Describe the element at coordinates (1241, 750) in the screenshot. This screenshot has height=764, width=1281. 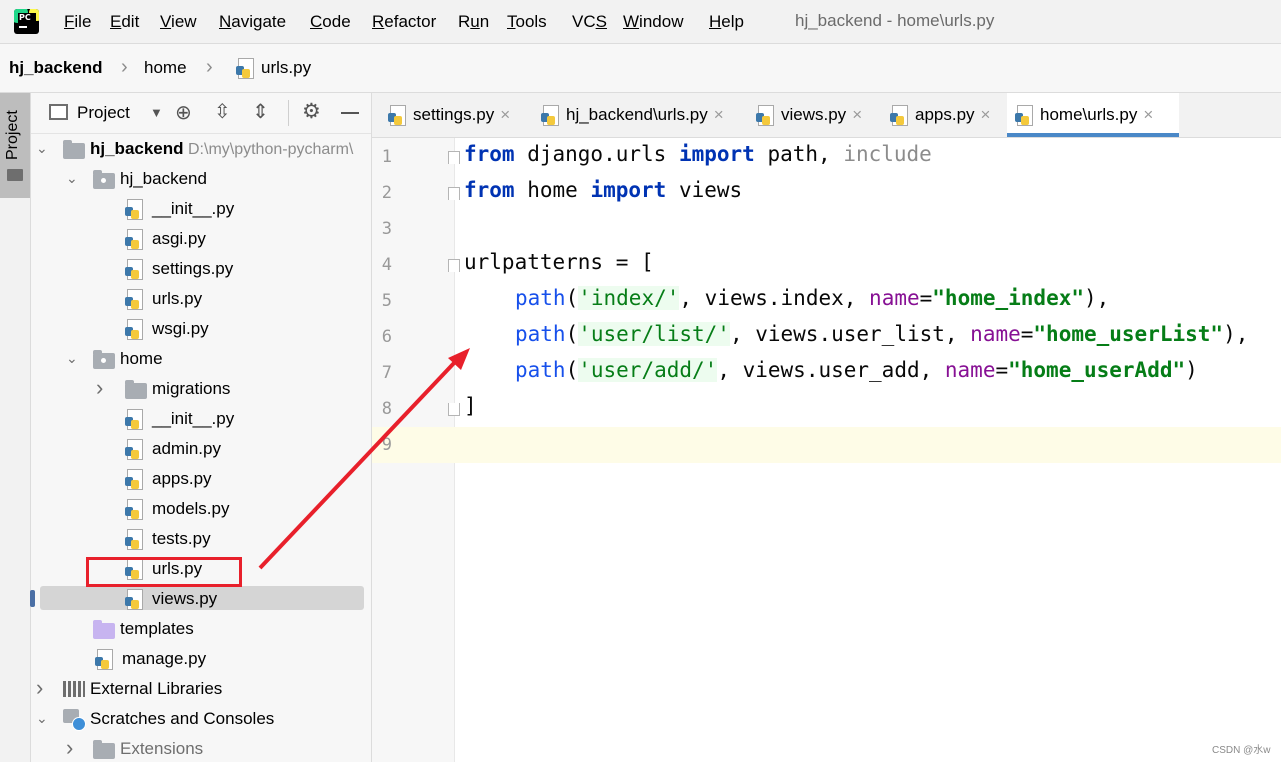
I see `watermark: CSDN @水w` at that location.